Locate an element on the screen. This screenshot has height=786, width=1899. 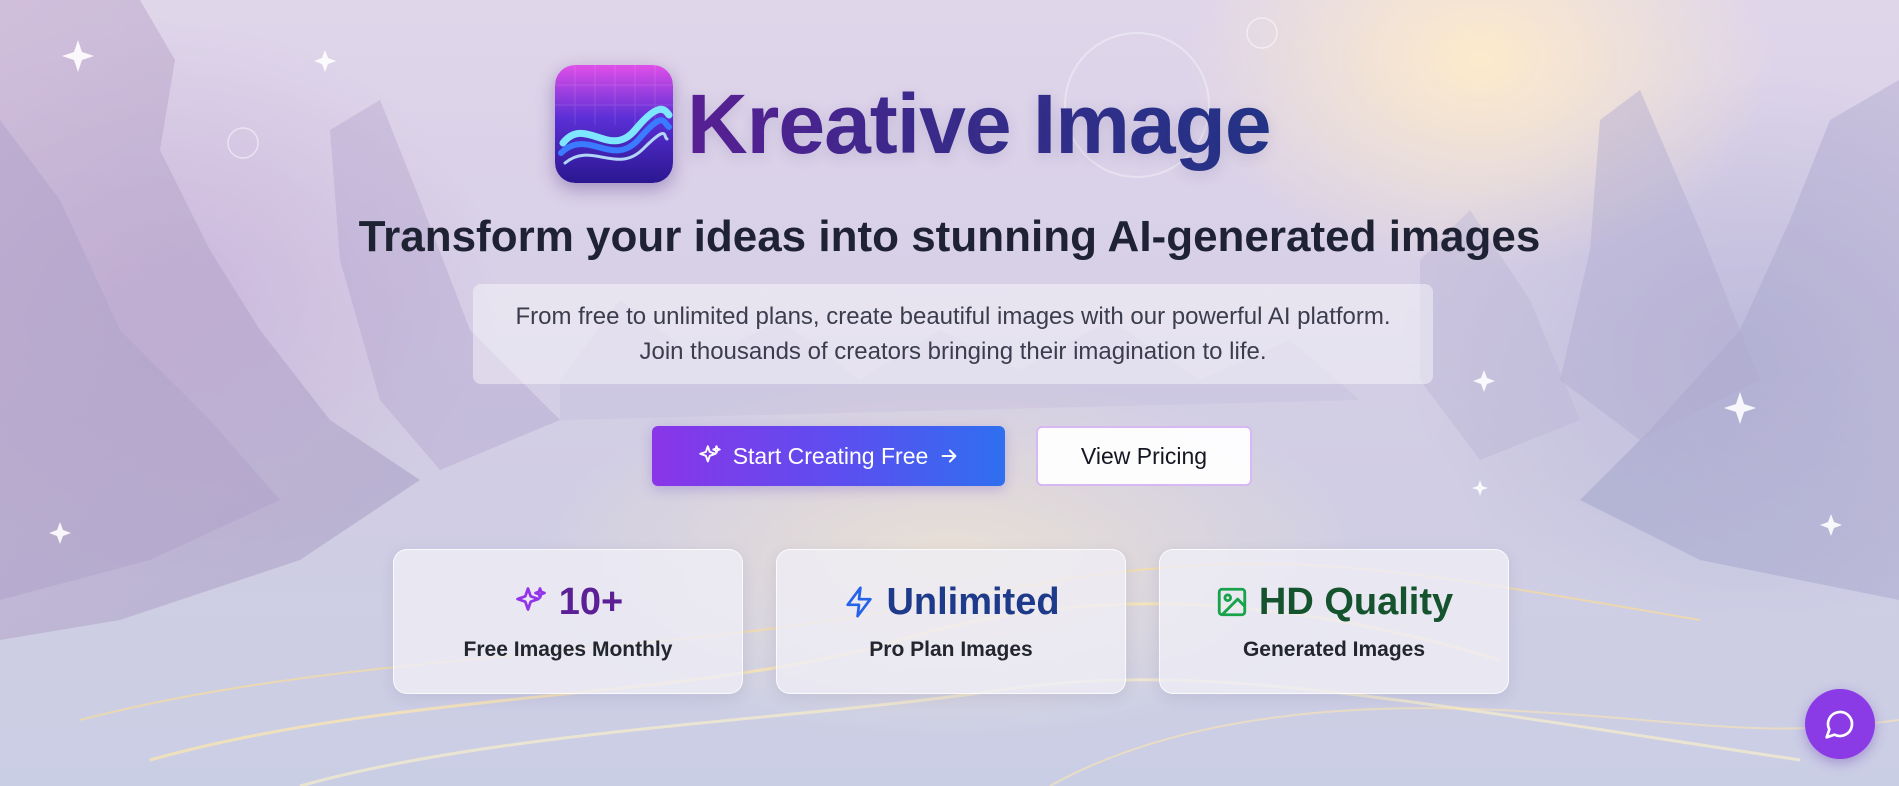
stat-card-hd-quality: HD Quality Generated Images is located at coordinates (1334, 621).